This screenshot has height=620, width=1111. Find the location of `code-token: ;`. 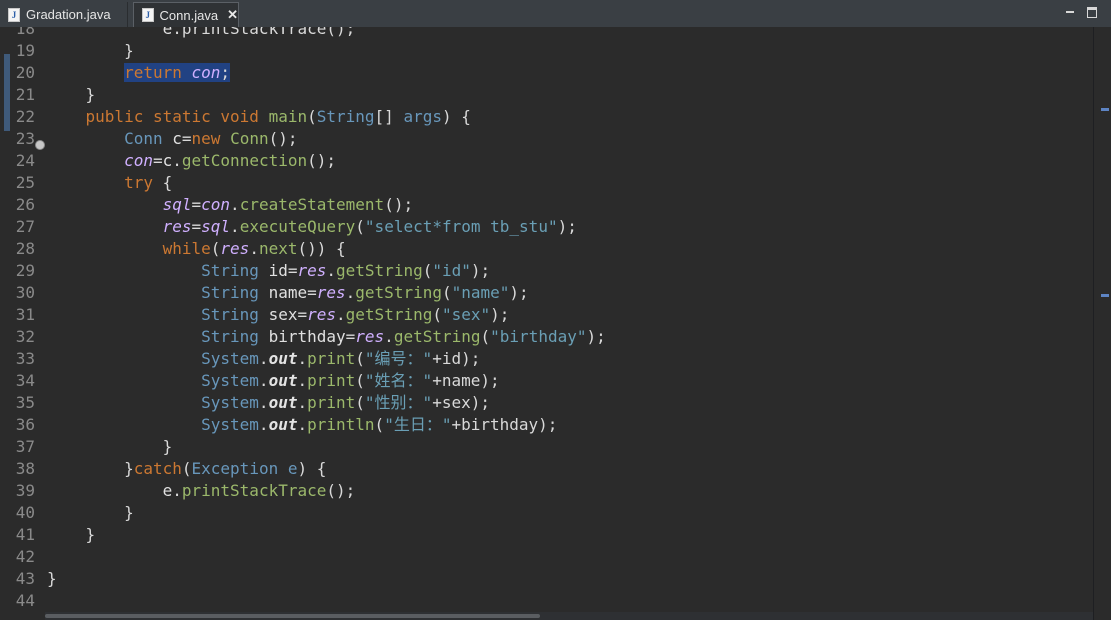

code-token: ; is located at coordinates (225, 72).